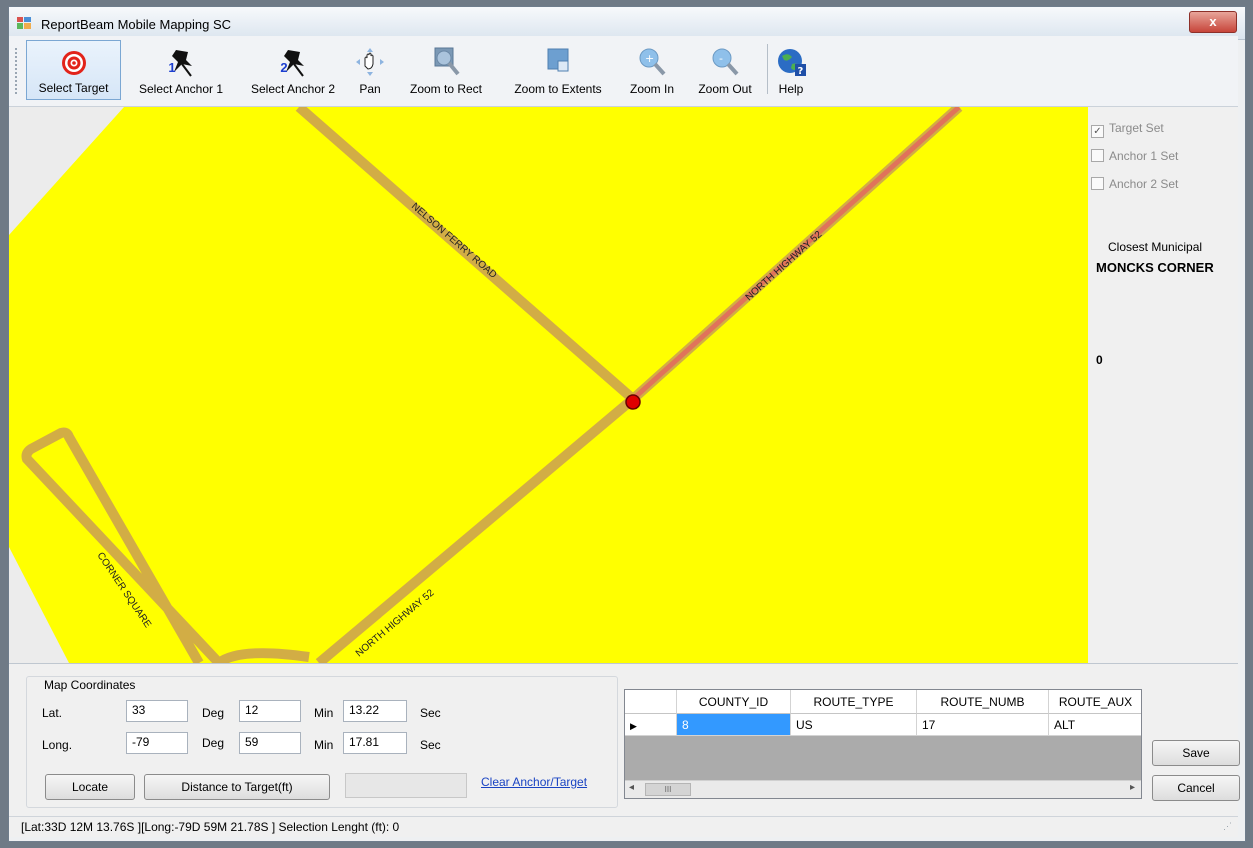  What do you see at coordinates (213, 713) in the screenshot?
I see `lat-deg-unit: Deg` at bounding box center [213, 713].